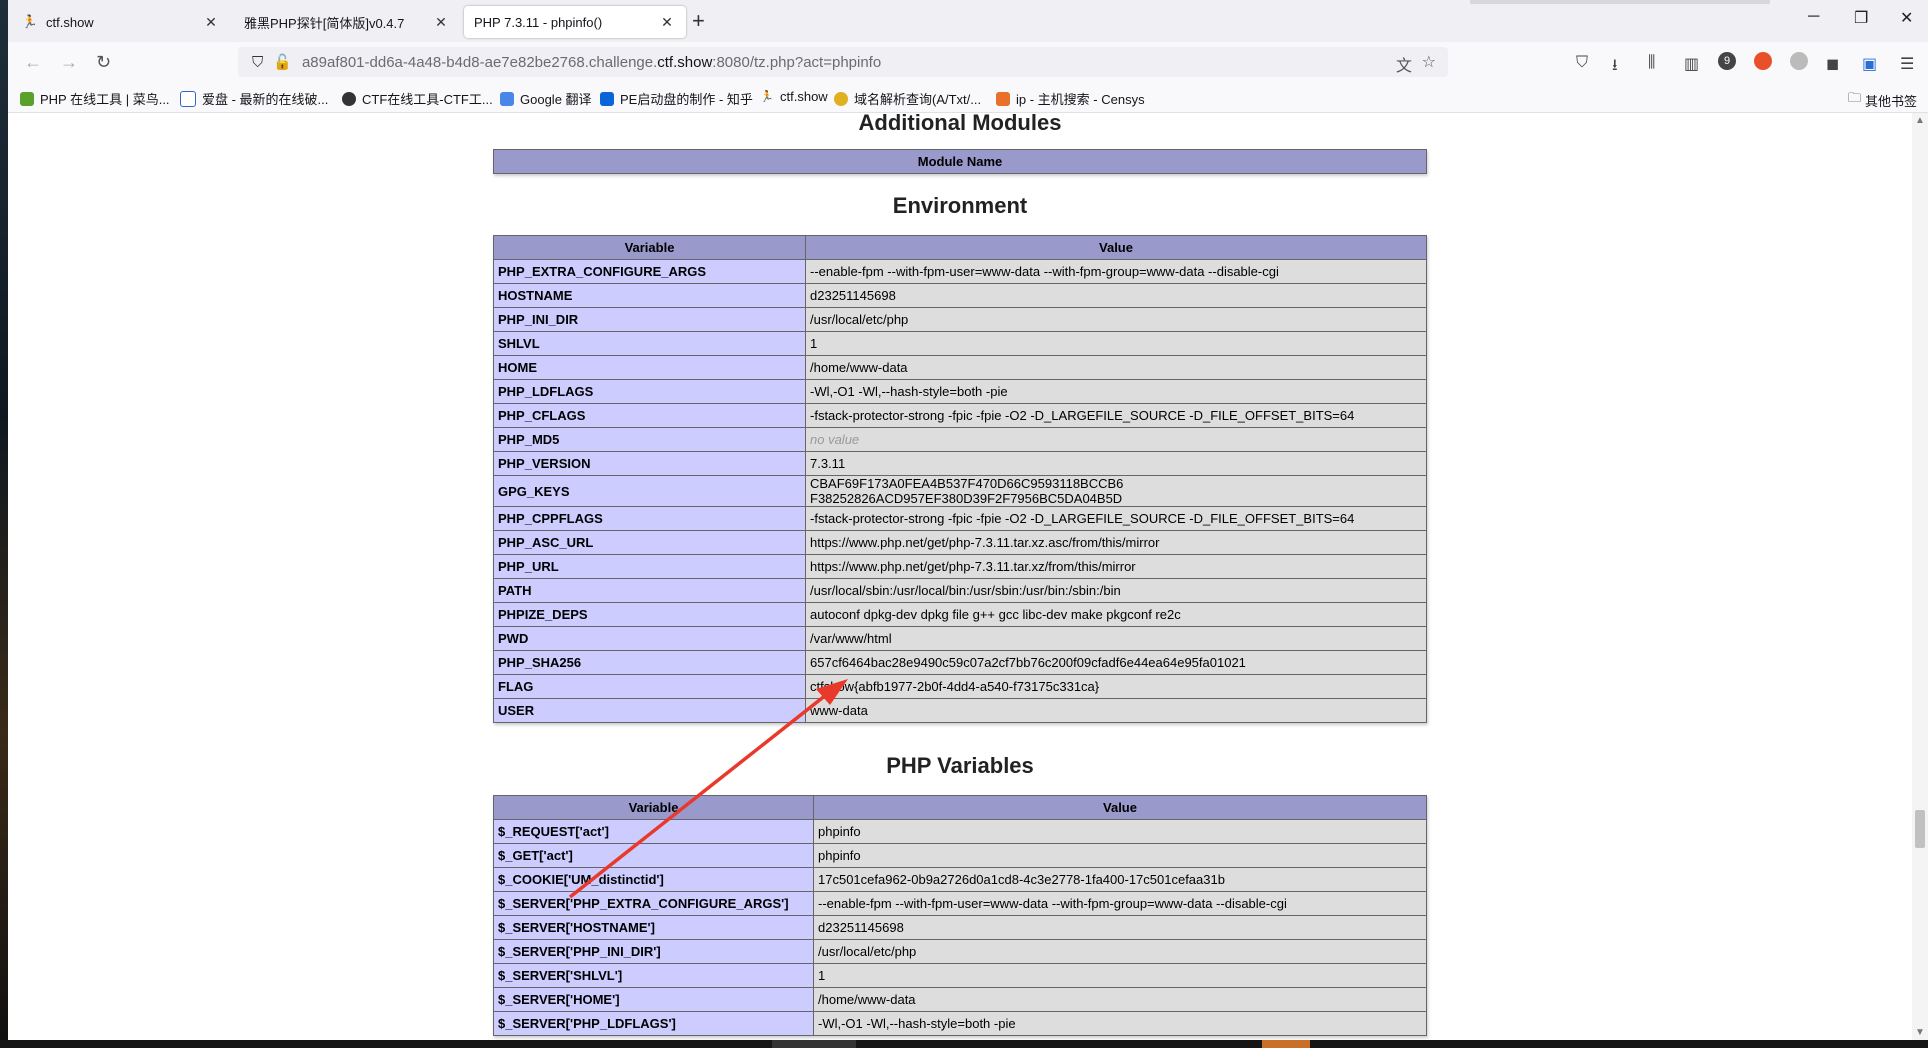  What do you see at coordinates (1727, 61) in the screenshot?
I see `extension-badge-icon: 9` at bounding box center [1727, 61].